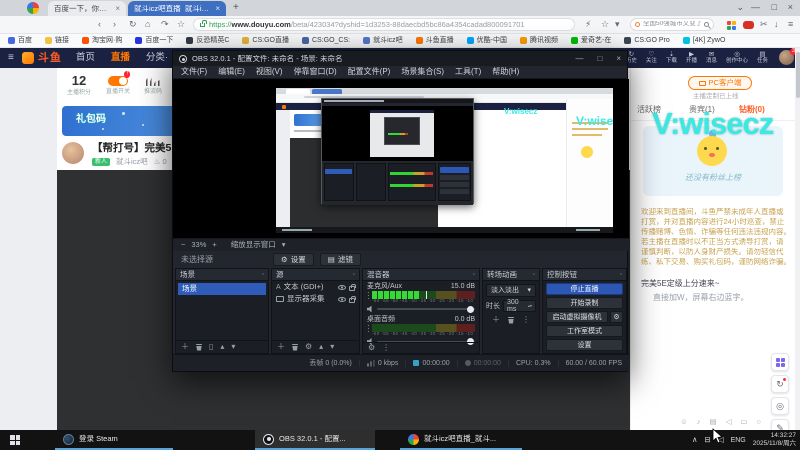  I want to click on zoom-in-button: +, so click(214, 245).